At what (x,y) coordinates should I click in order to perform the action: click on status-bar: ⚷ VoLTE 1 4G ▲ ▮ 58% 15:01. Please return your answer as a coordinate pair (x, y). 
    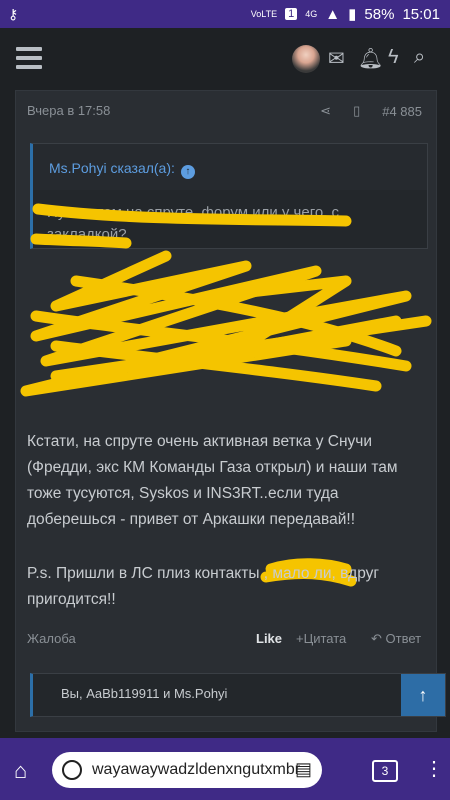
    Looking at the image, I should click on (225, 14).